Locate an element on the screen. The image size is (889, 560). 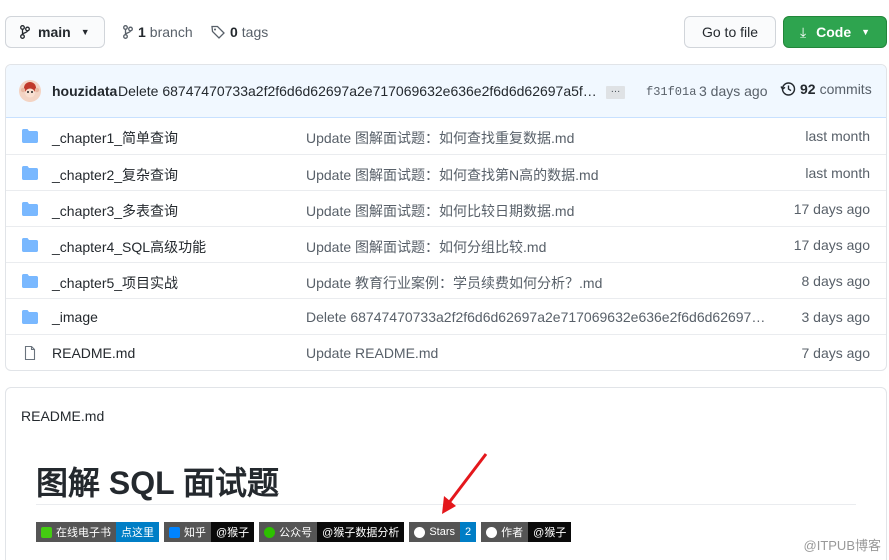
badge-label: 作者 is located at coordinates (512, 533).